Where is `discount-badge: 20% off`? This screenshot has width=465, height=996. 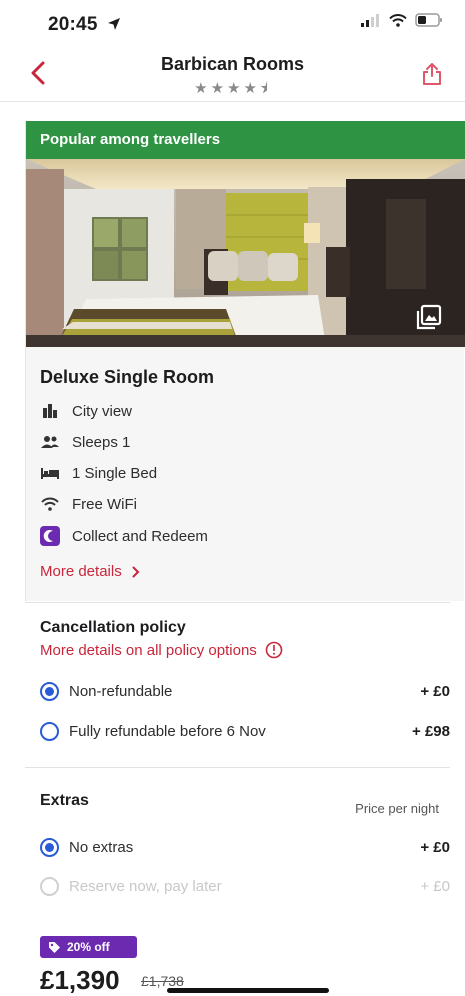
discount-badge: 20% off is located at coordinates (88, 947).